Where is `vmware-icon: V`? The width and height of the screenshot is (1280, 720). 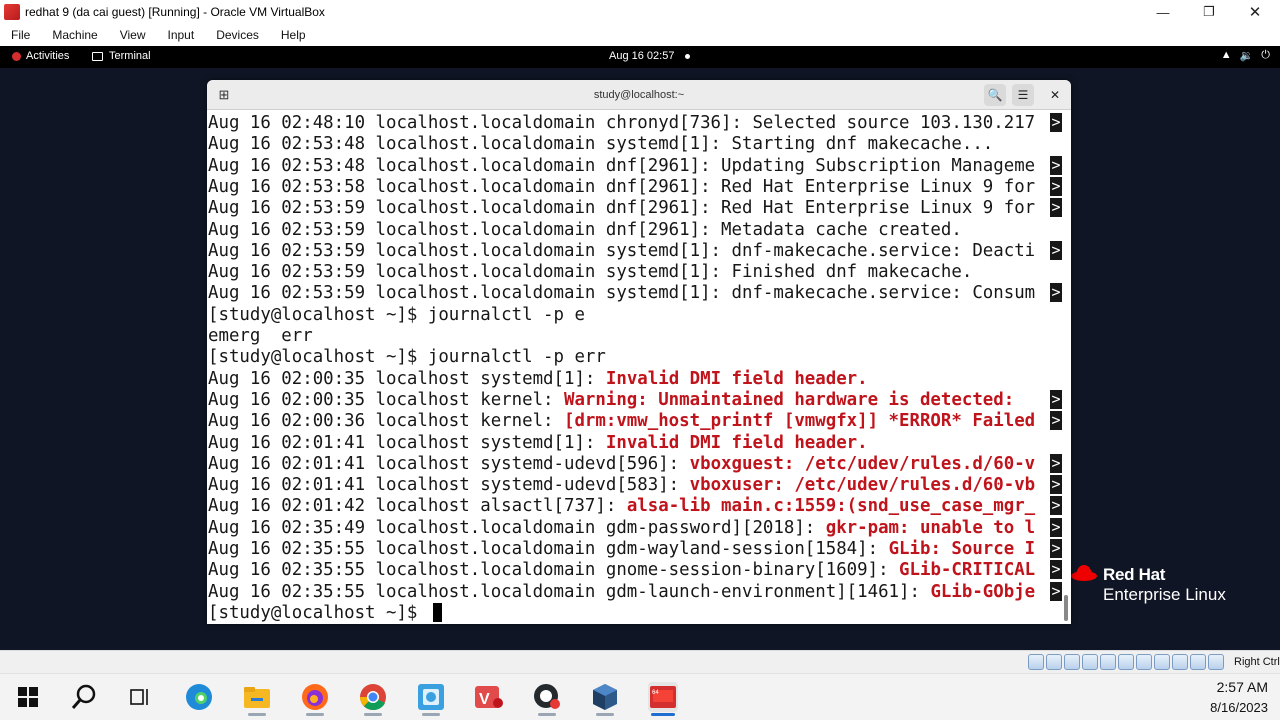 vmware-icon: V is located at coordinates (489, 697).